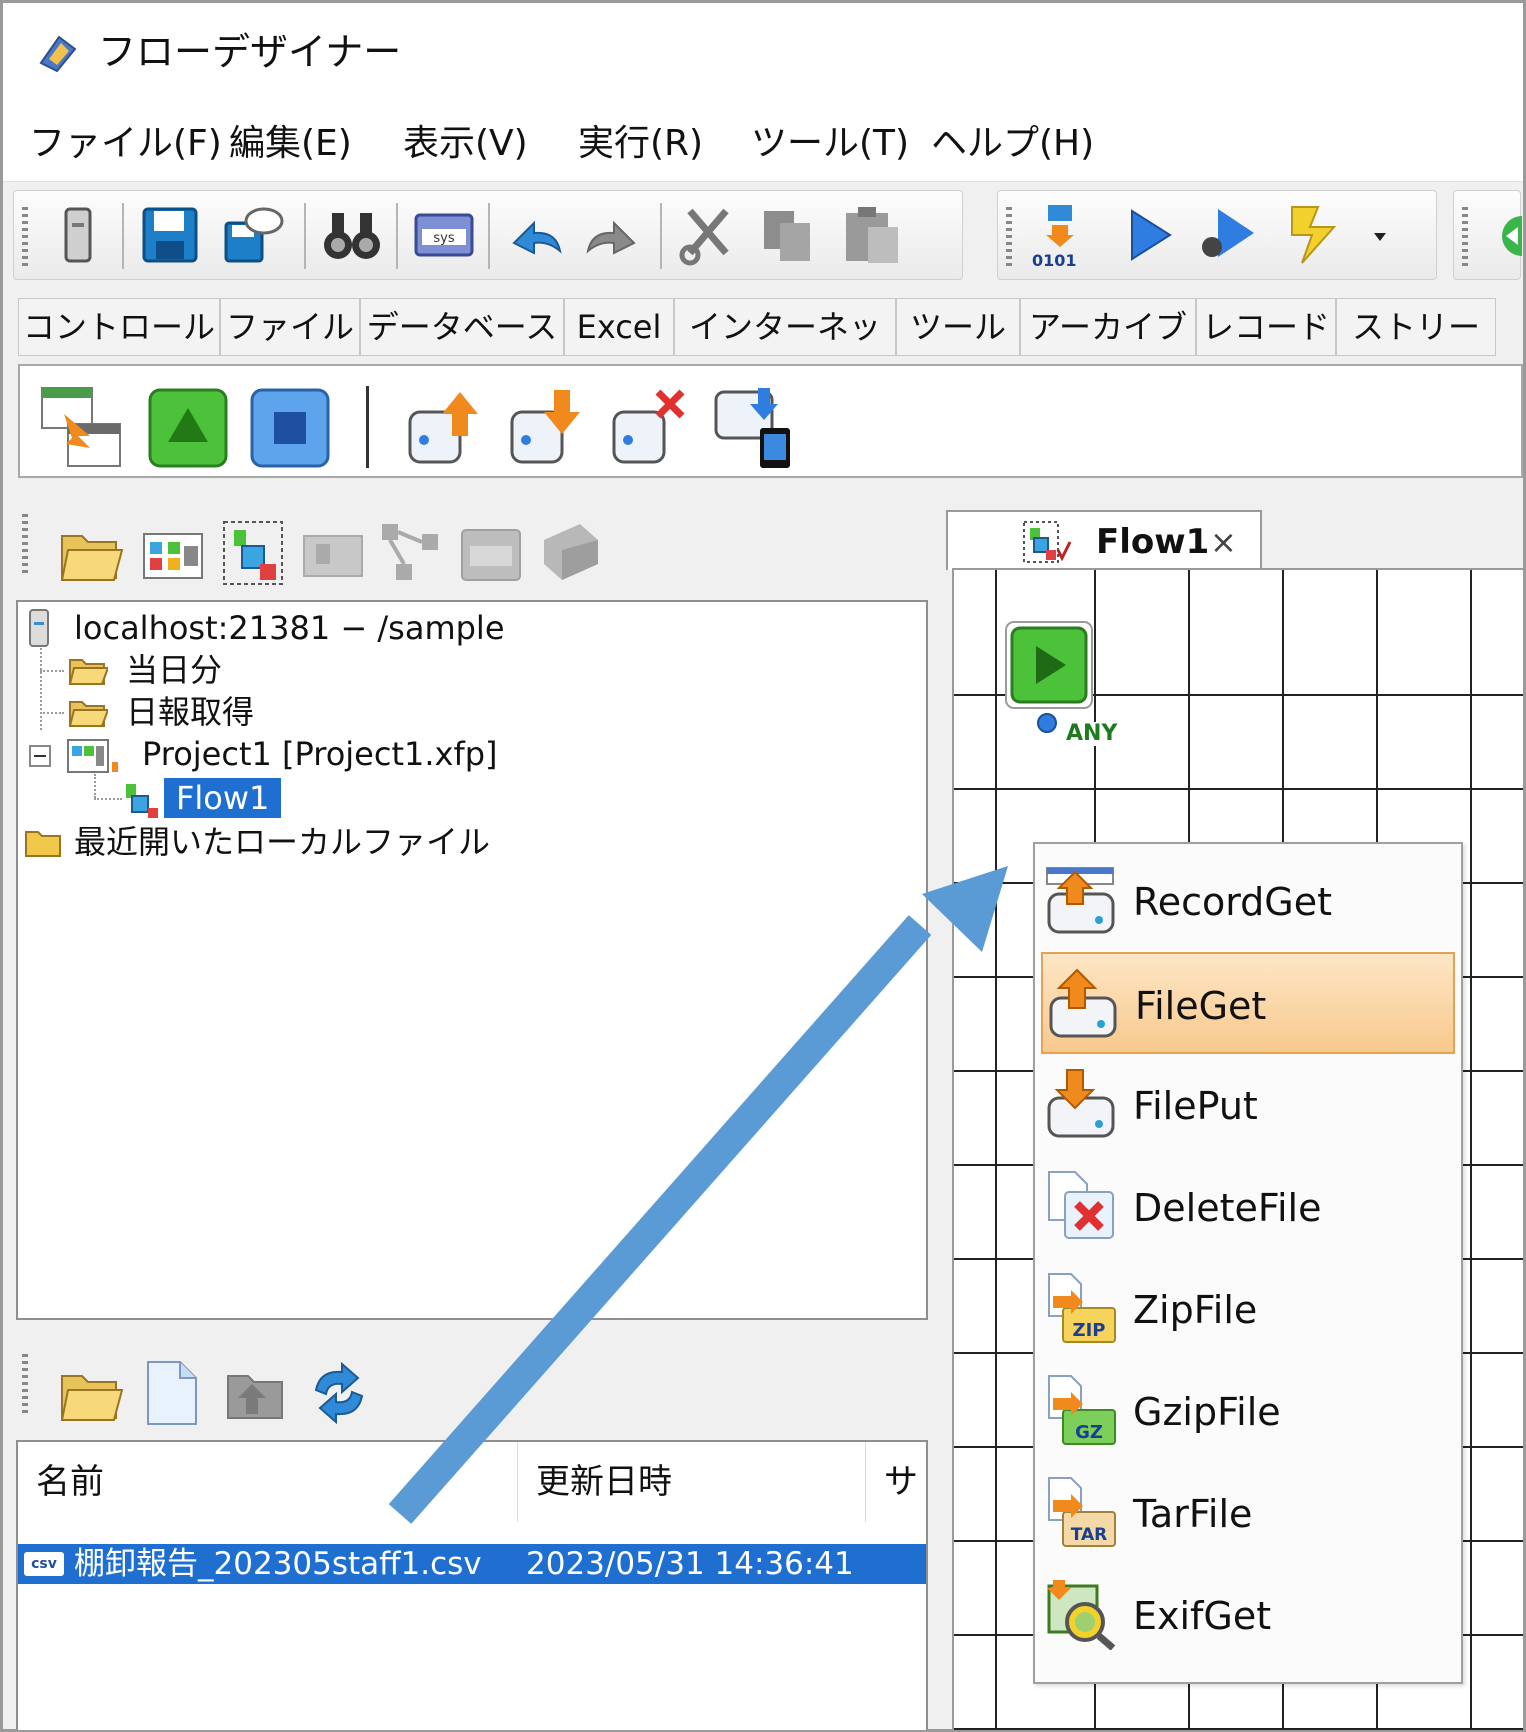  What do you see at coordinates (289, 427) in the screenshot?
I see `stop-icon` at bounding box center [289, 427].